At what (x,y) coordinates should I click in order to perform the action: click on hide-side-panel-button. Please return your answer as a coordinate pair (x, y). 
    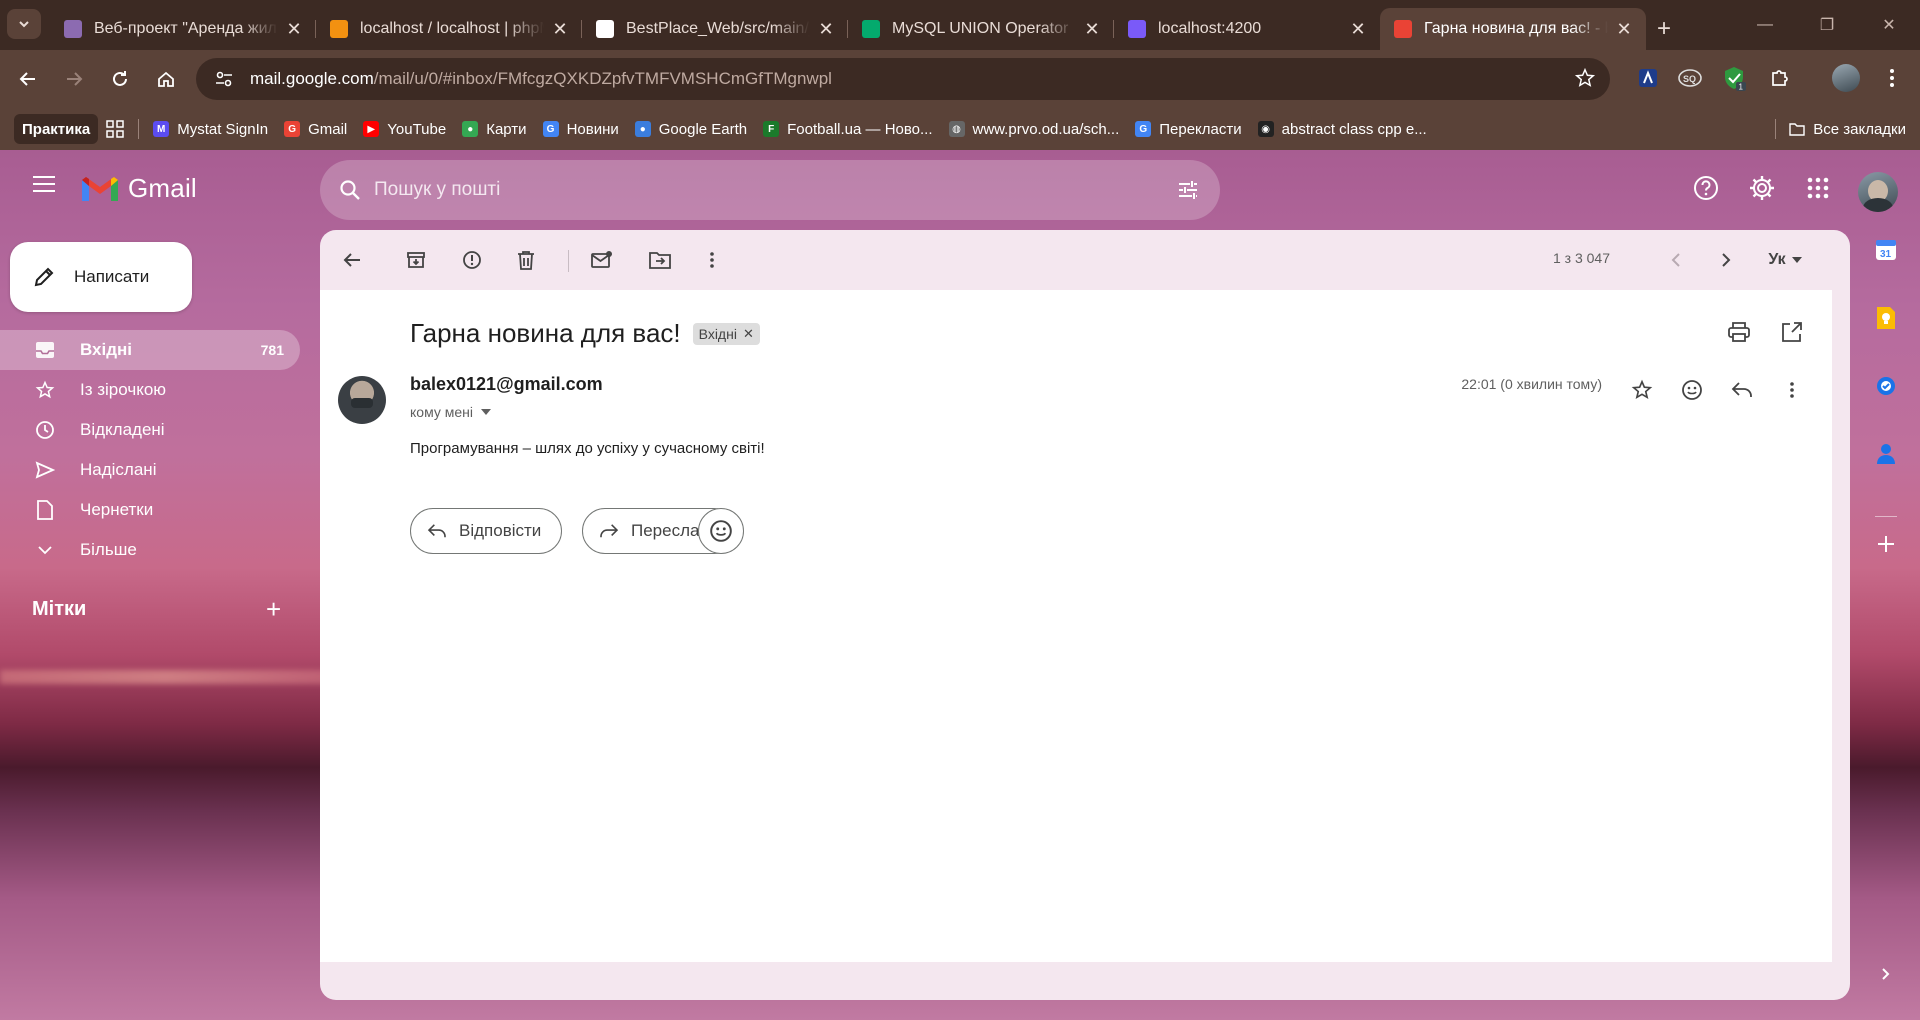
    Looking at the image, I should click on (1886, 974).